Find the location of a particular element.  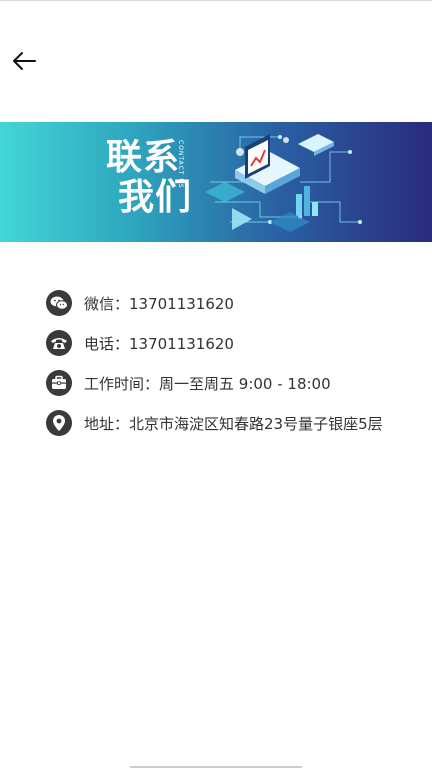

contact-item-address: 地址：北京市海淀区知春路23号量子银座5层 is located at coordinates (236, 423).